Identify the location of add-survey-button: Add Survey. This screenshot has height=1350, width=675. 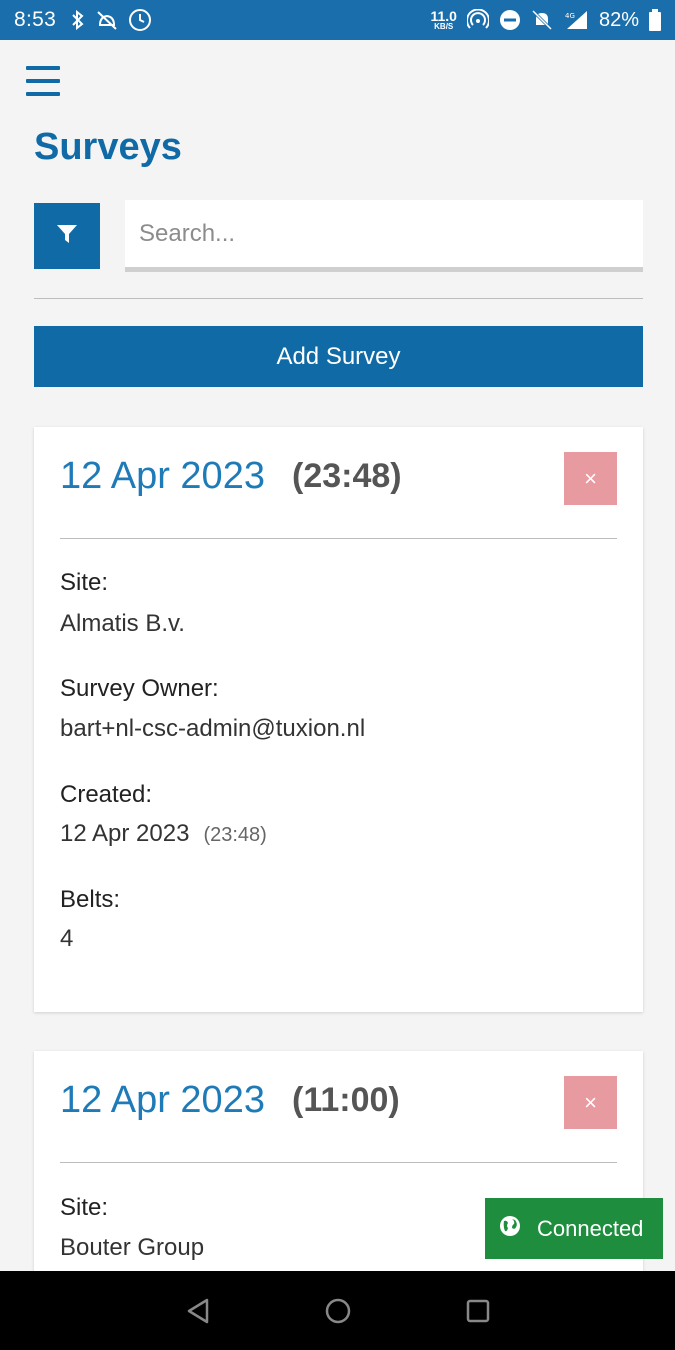
(338, 356).